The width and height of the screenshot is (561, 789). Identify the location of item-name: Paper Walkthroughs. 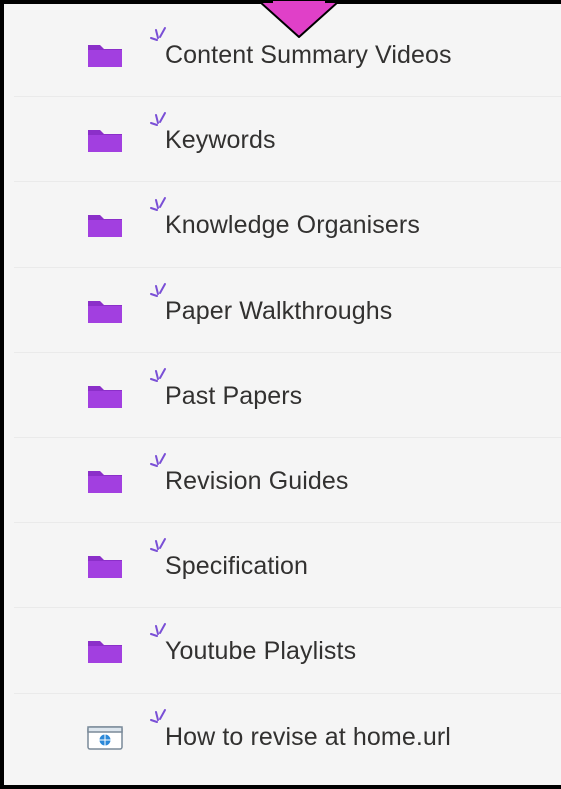
(278, 311).